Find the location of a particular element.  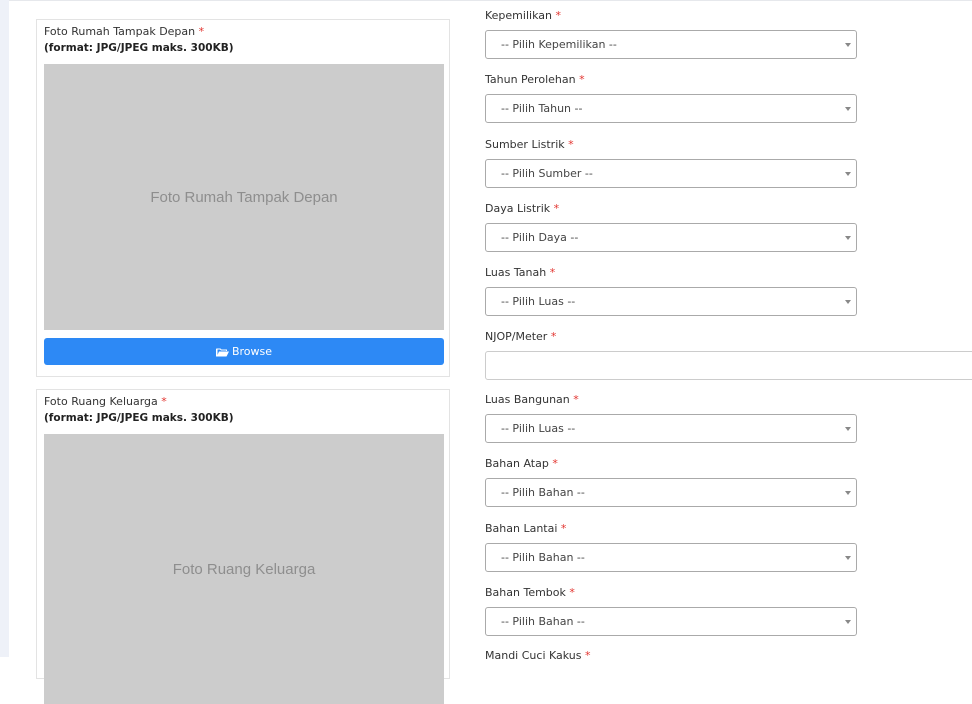

select-bahan-lantai: -- Pilih Bahan -- is located at coordinates (671, 557).